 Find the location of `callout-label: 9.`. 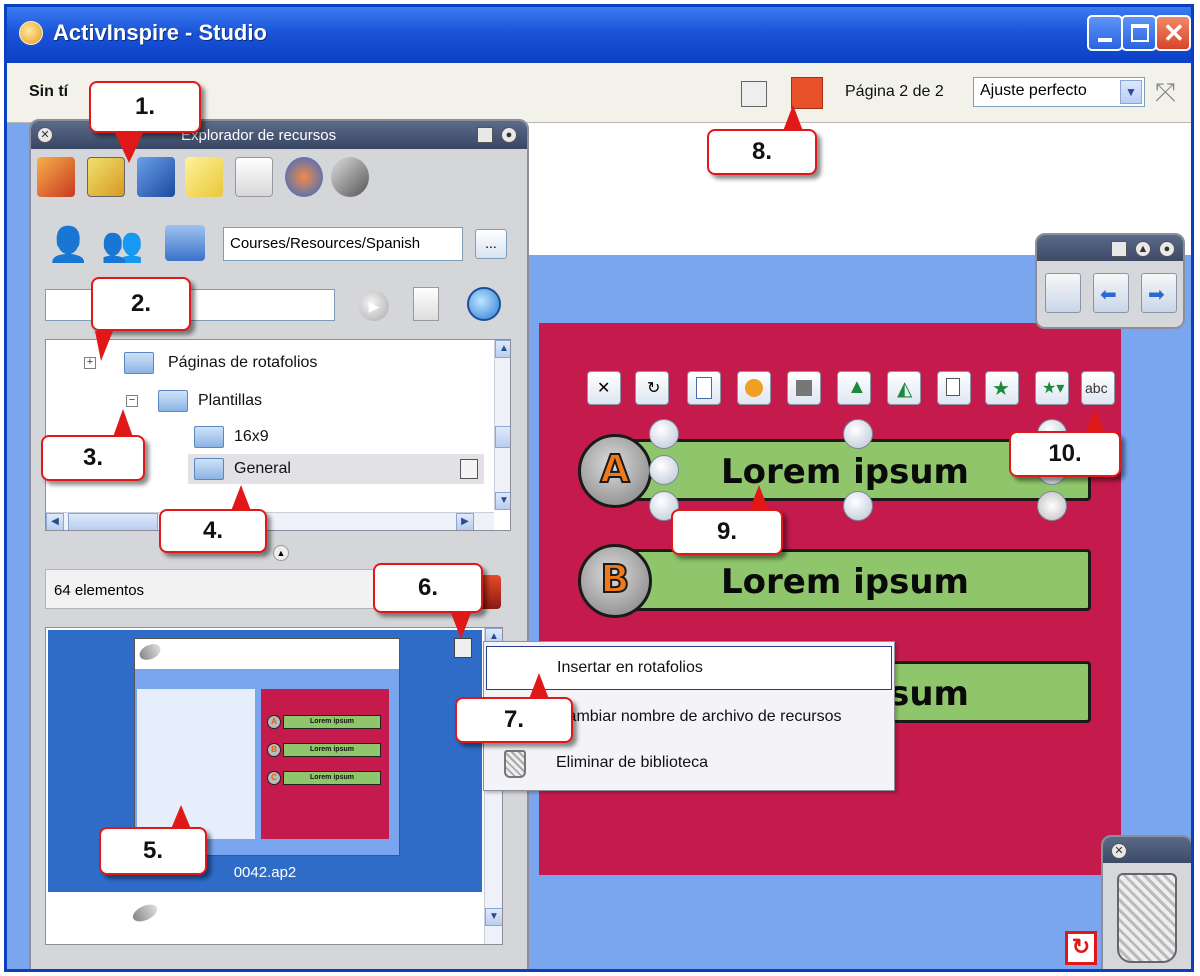

callout-label: 9. is located at coordinates (726, 531).